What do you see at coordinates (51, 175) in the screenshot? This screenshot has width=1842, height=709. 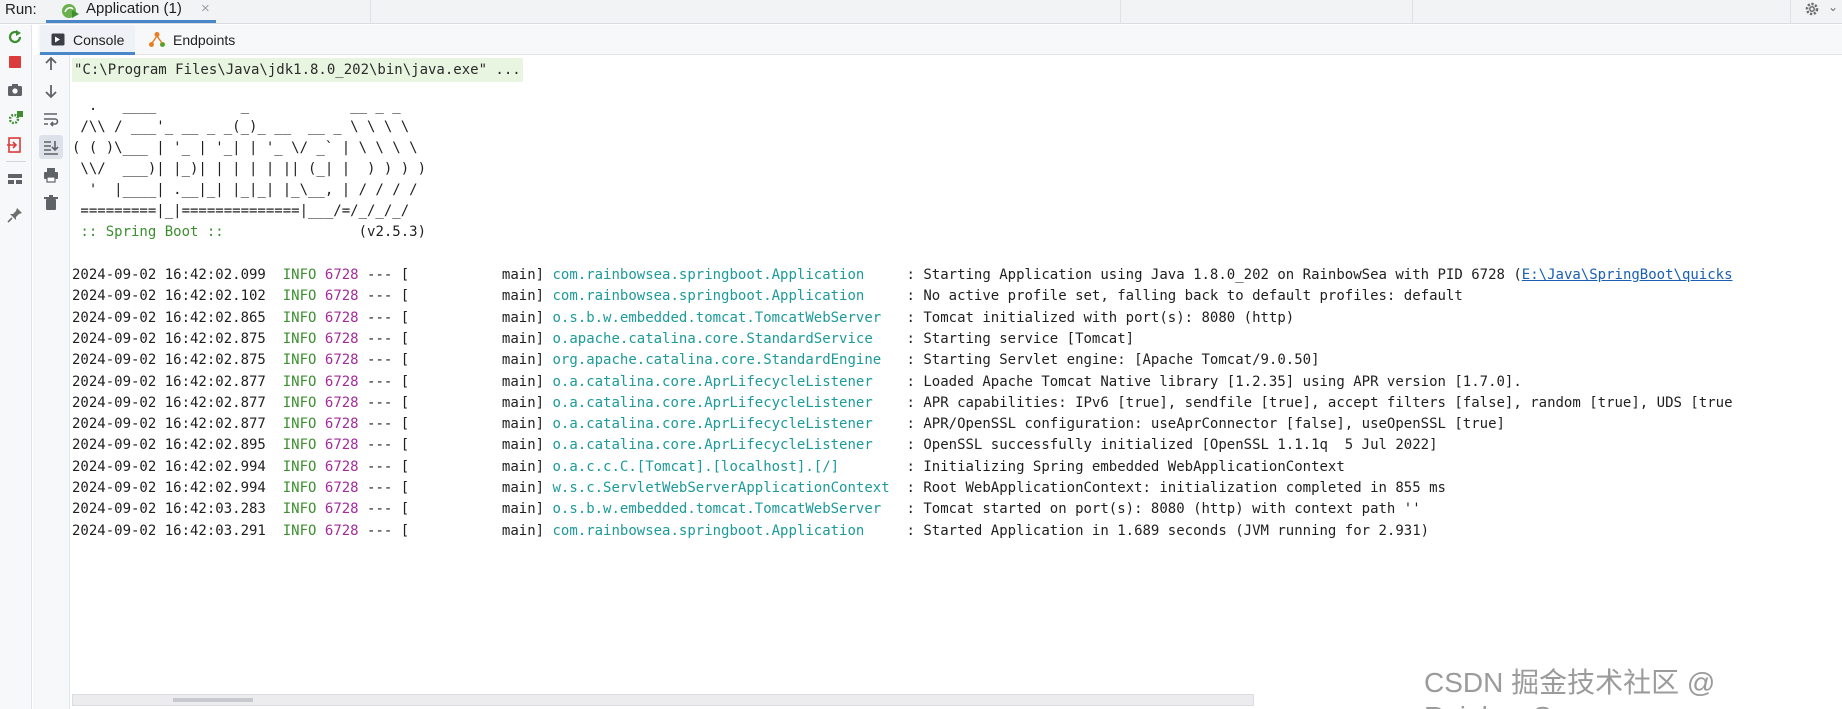 I see `print-icon` at bounding box center [51, 175].